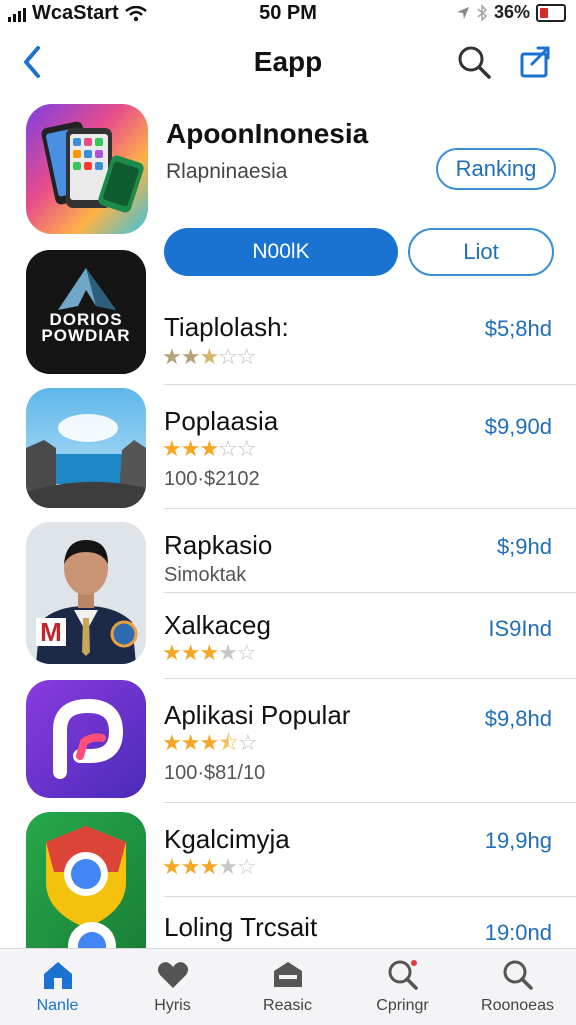 Image resolution: width=576 pixels, height=1025 pixels. What do you see at coordinates (496, 169) in the screenshot?
I see `ranking-button: Ranking` at bounding box center [496, 169].